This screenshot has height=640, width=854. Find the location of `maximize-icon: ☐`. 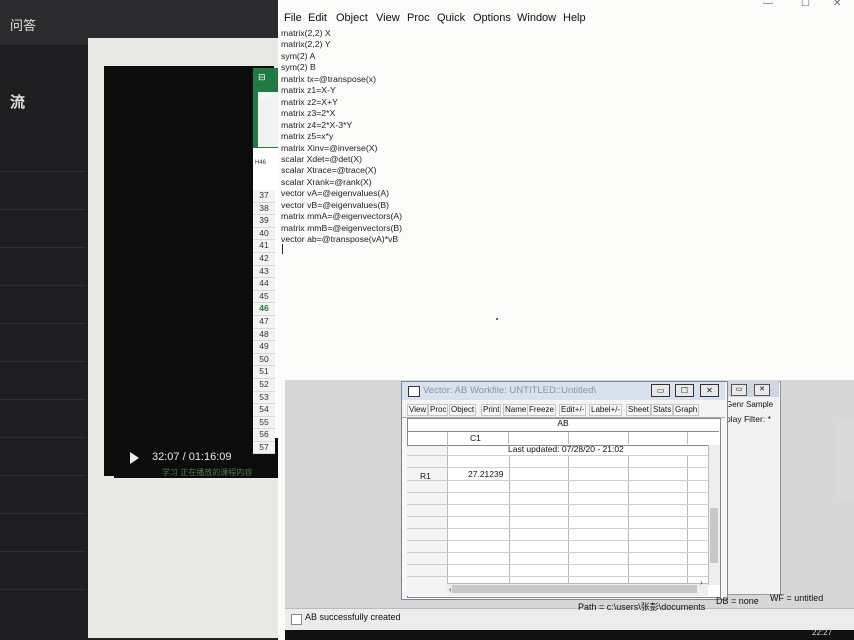

maximize-icon: ☐ is located at coordinates (684, 390).